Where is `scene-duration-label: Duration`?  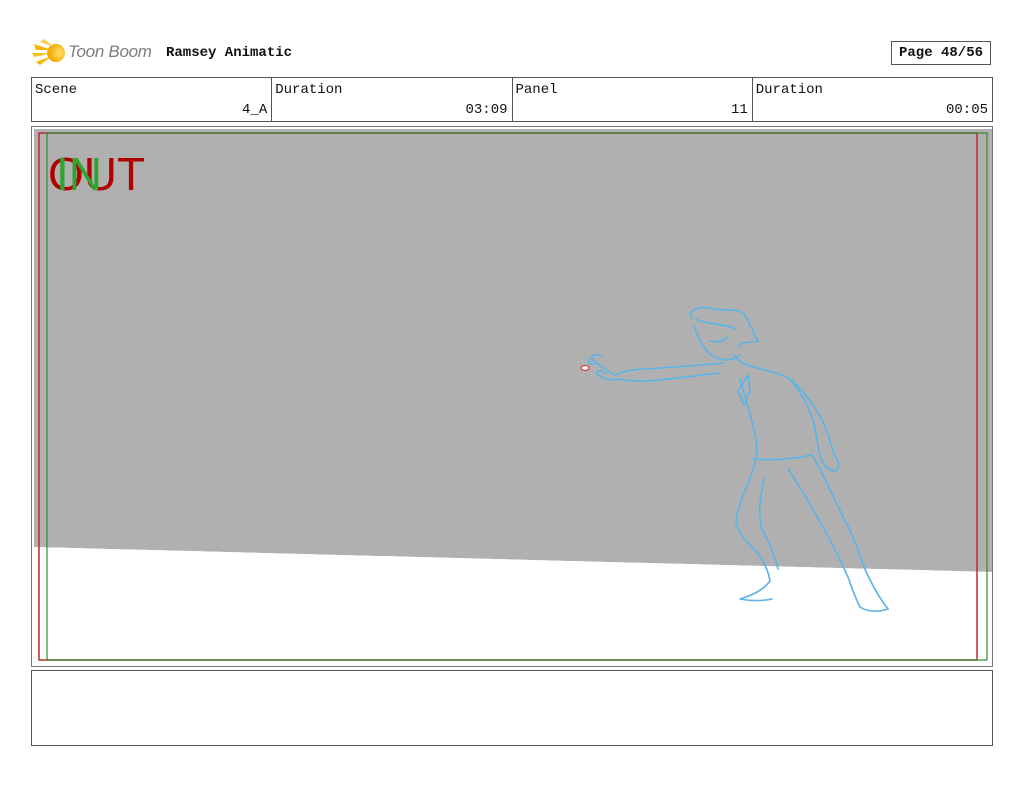
scene-duration-label: Duration is located at coordinates (309, 90).